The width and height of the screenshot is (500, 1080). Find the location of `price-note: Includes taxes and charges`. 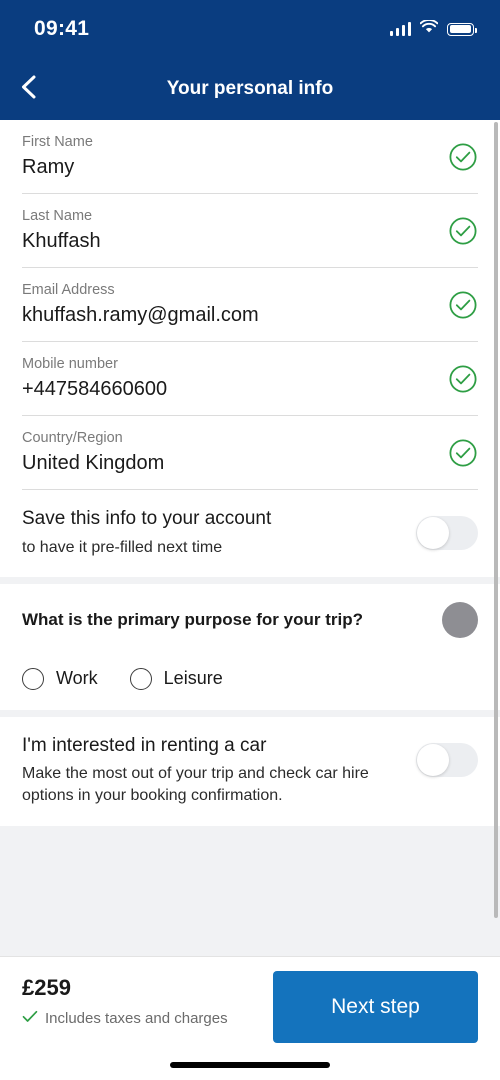

price-note: Includes taxes and charges is located at coordinates (125, 1018).